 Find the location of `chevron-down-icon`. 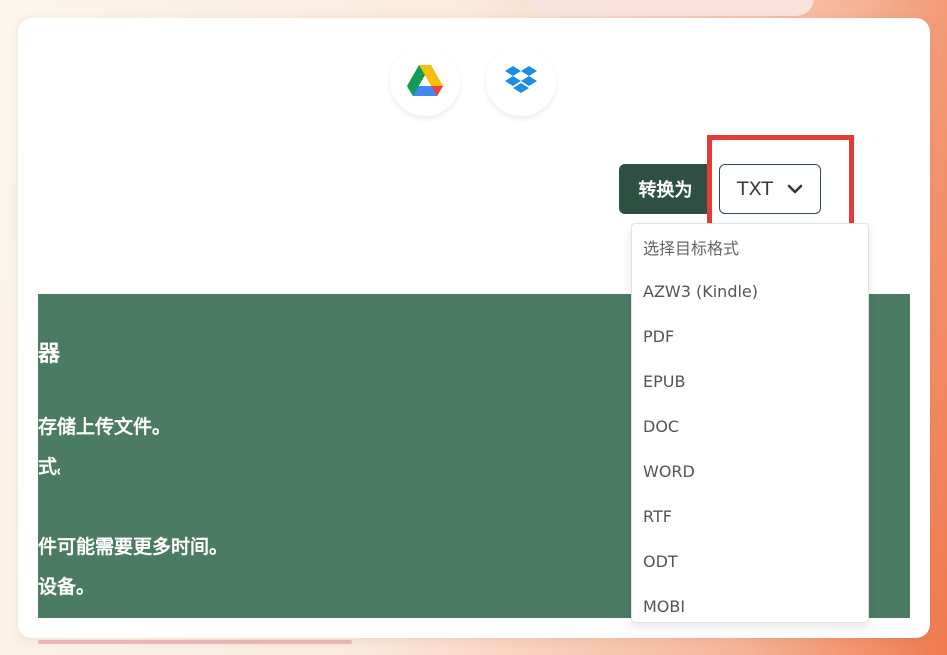

chevron-down-icon is located at coordinates (795, 189).